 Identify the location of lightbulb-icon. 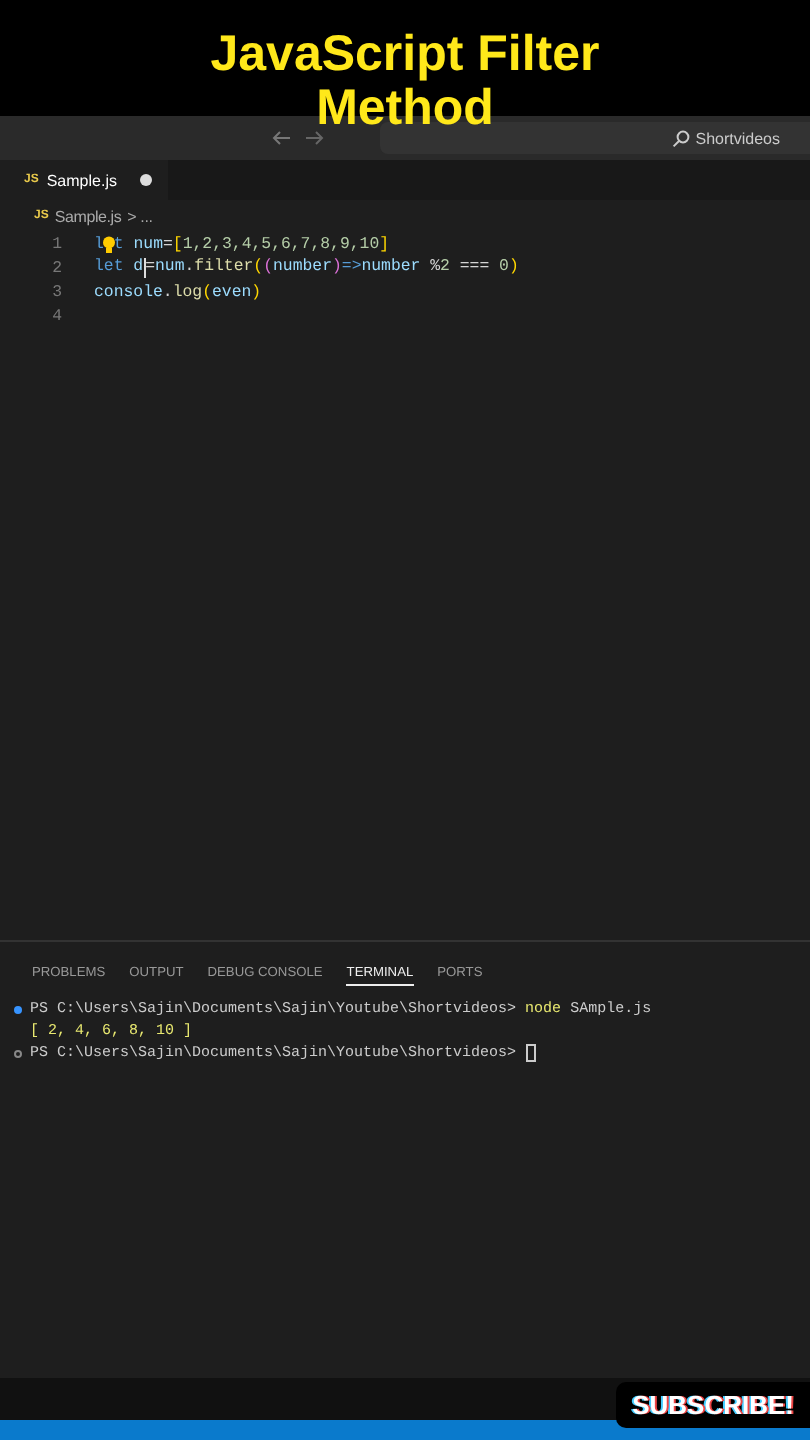
(108, 244).